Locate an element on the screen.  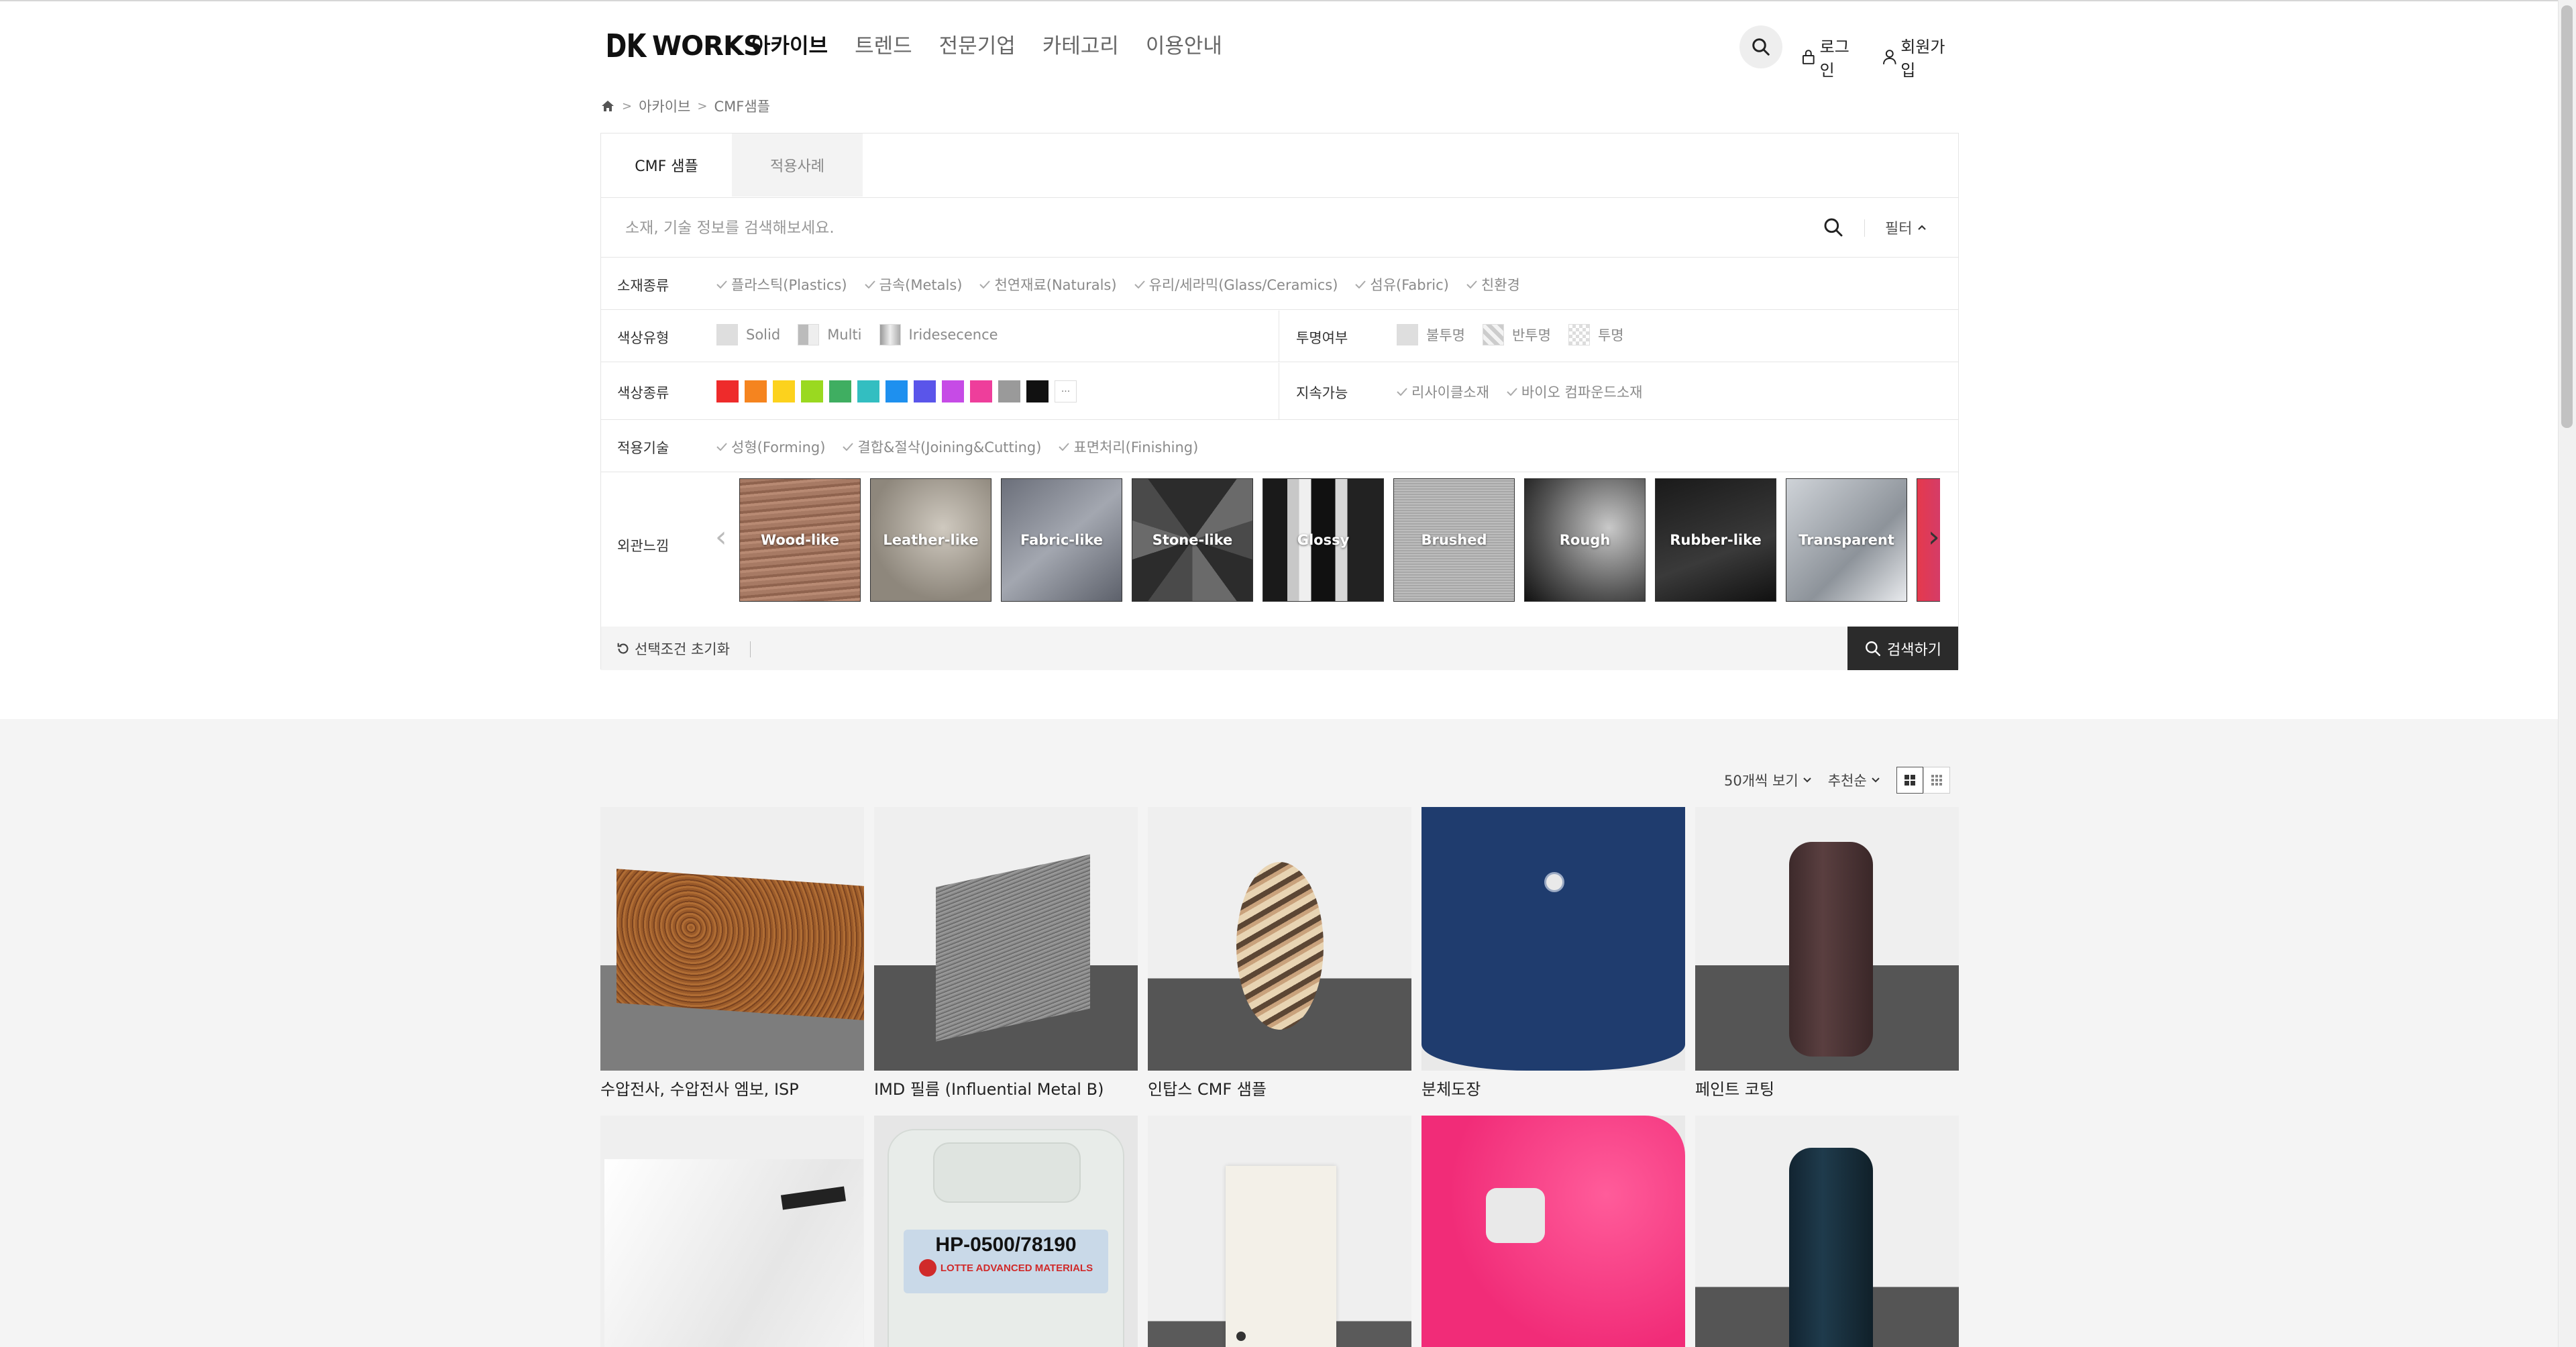
results-toolbar: 50개씩 보기 추천순 is located at coordinates (1837, 781).